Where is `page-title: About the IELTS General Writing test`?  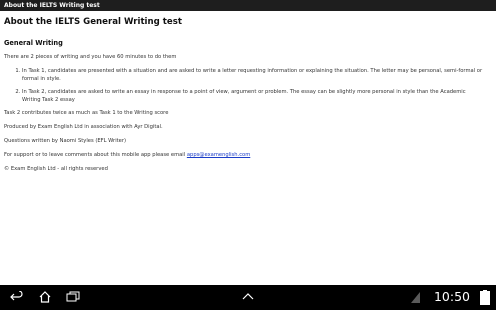
page-title: About the IELTS General Writing test is located at coordinates (93, 22).